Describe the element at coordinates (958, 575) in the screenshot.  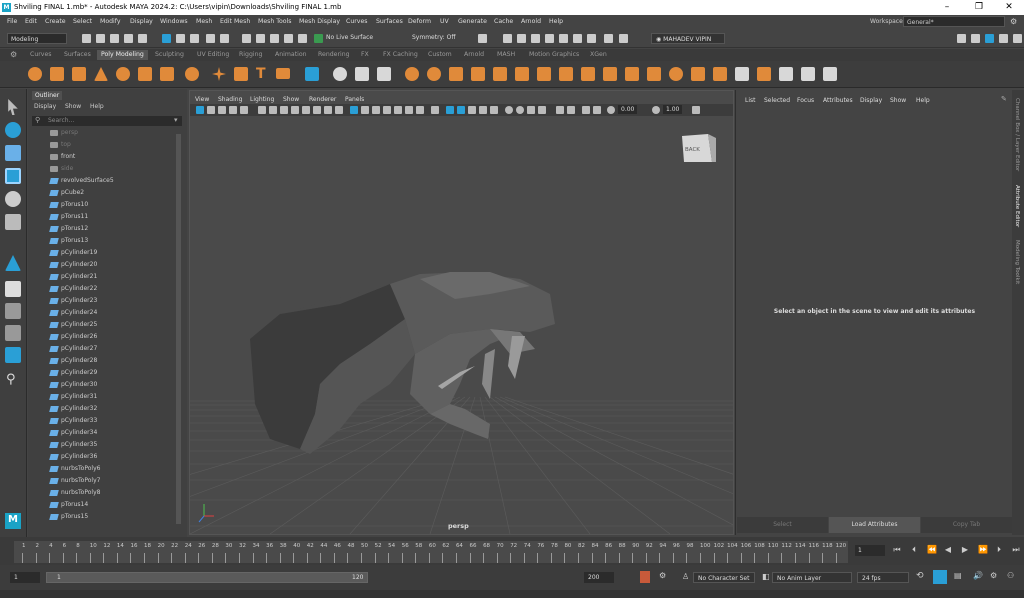
I see `cache-settings-icon: ▤` at that location.